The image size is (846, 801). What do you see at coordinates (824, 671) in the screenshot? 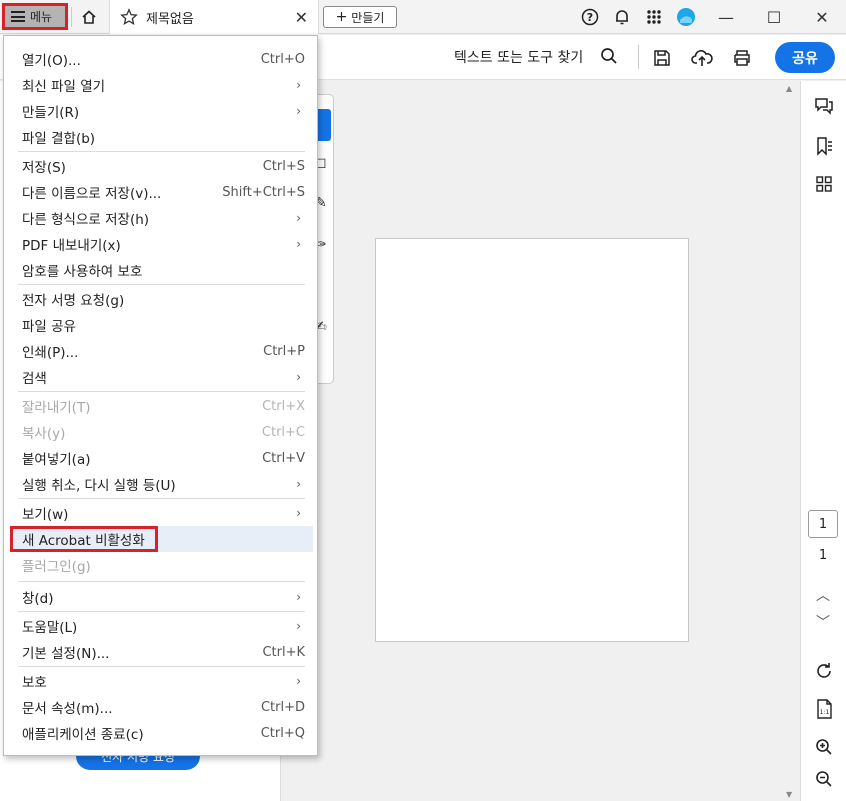
I see `rotate-icon` at bounding box center [824, 671].